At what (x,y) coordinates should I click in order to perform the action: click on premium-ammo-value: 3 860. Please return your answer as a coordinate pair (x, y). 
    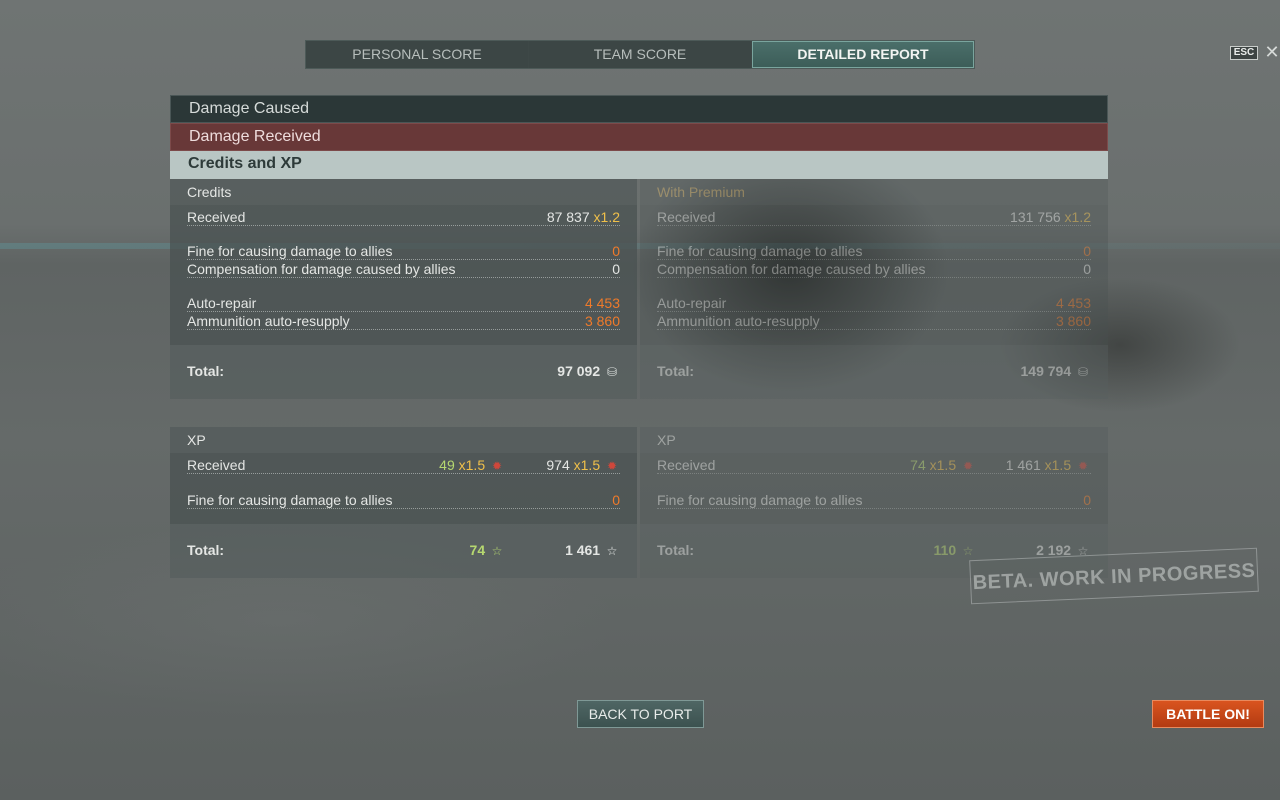
    Looking at the image, I should click on (1073, 321).